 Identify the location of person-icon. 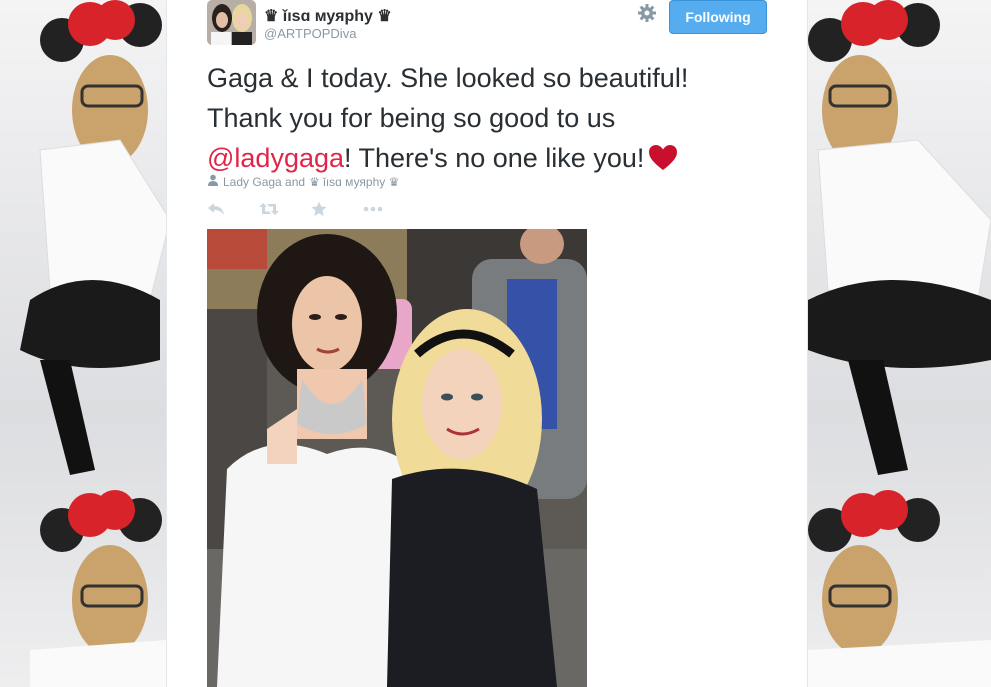
(213, 181).